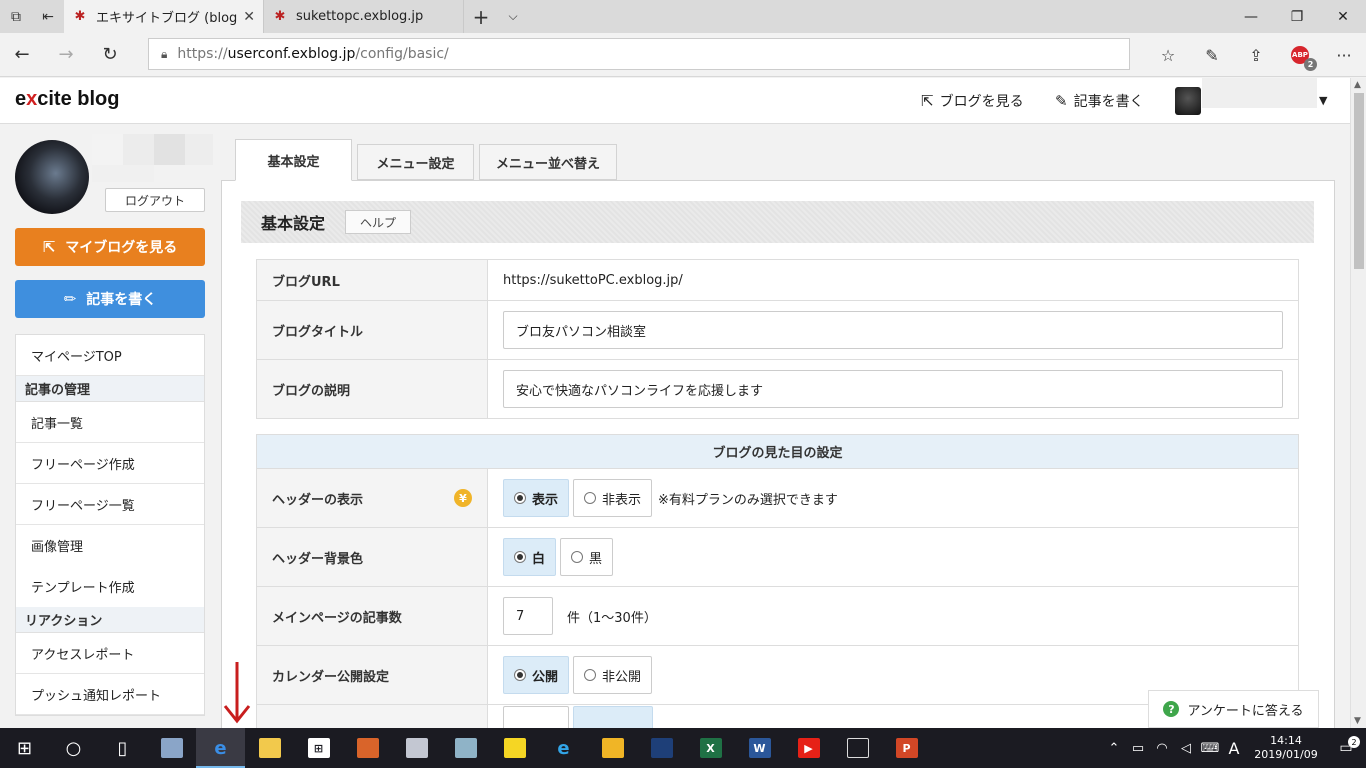 The width and height of the screenshot is (1366, 768). Describe the element at coordinates (563, 748) in the screenshot. I see `internet-explorer-icon: e` at that location.